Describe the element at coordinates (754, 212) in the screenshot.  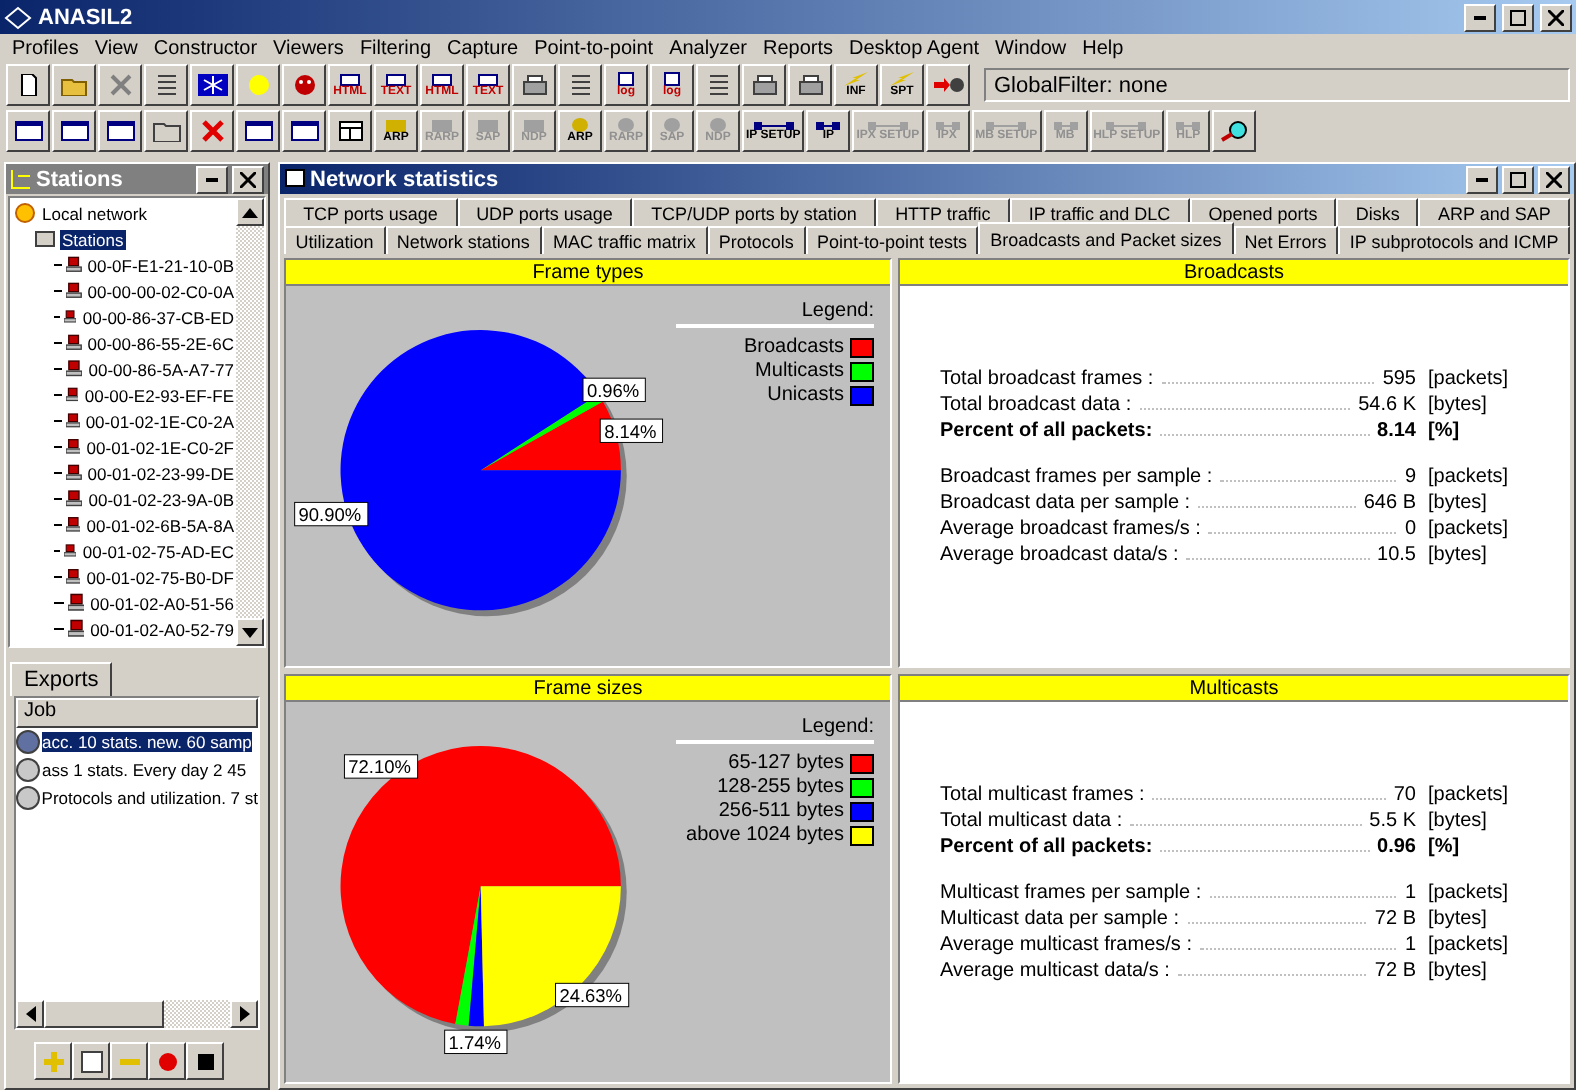
I see `tab: TCP/UDP ports by station` at that location.